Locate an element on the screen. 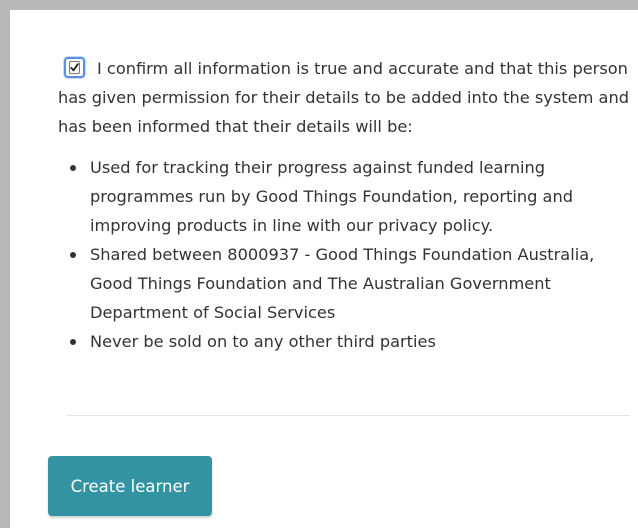  check-icon is located at coordinates (74, 67).